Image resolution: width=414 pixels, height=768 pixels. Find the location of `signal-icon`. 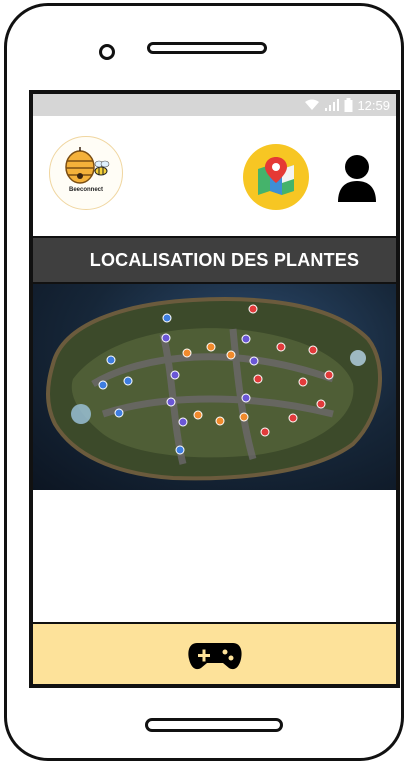

signal-icon is located at coordinates (332, 105).